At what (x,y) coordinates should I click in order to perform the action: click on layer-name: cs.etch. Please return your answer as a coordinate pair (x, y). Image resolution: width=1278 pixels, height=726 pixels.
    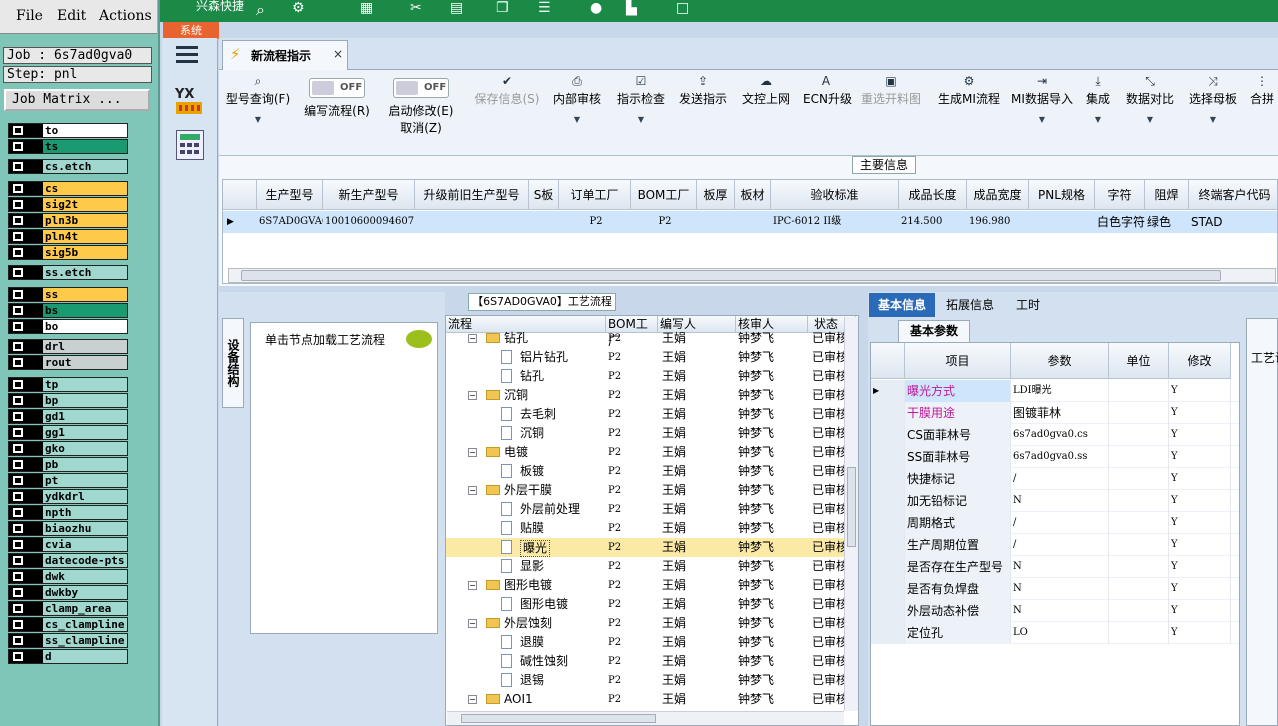
    Looking at the image, I should click on (85, 166).